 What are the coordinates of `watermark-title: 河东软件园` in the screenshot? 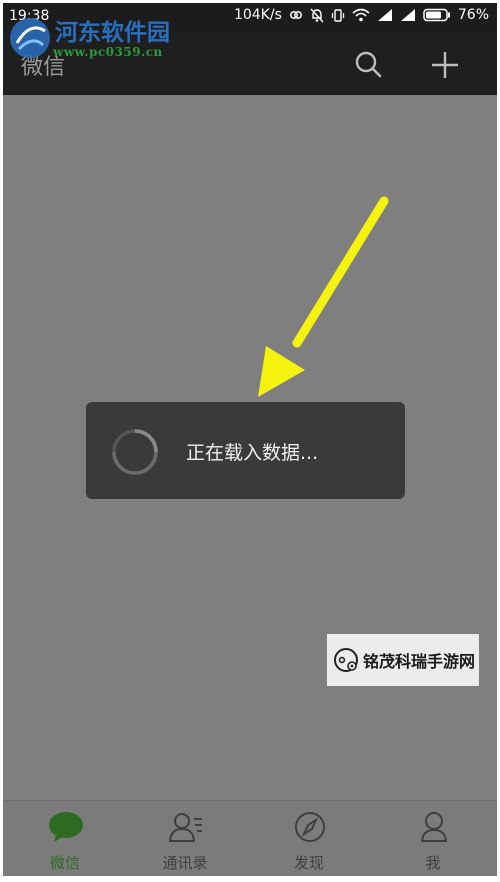 It's located at (112, 32).